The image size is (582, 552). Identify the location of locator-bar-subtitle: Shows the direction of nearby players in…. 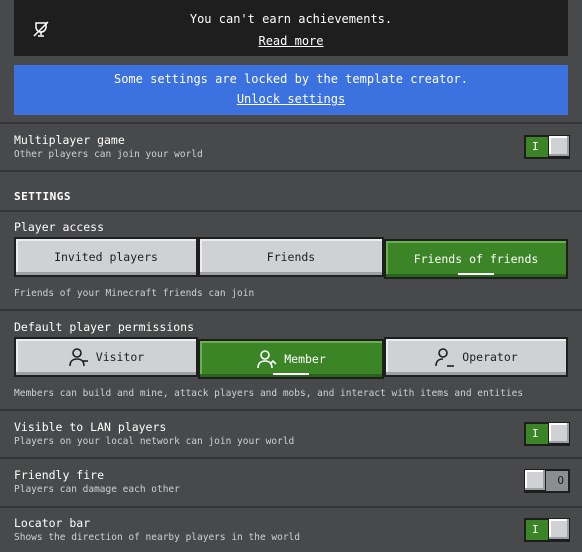
(157, 537).